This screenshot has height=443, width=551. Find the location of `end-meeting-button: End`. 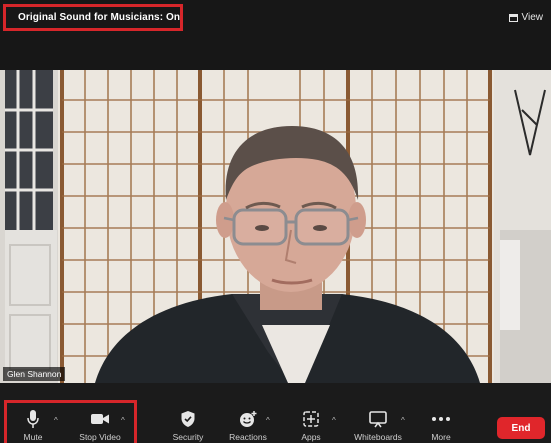

end-meeting-button: End is located at coordinates (521, 428).